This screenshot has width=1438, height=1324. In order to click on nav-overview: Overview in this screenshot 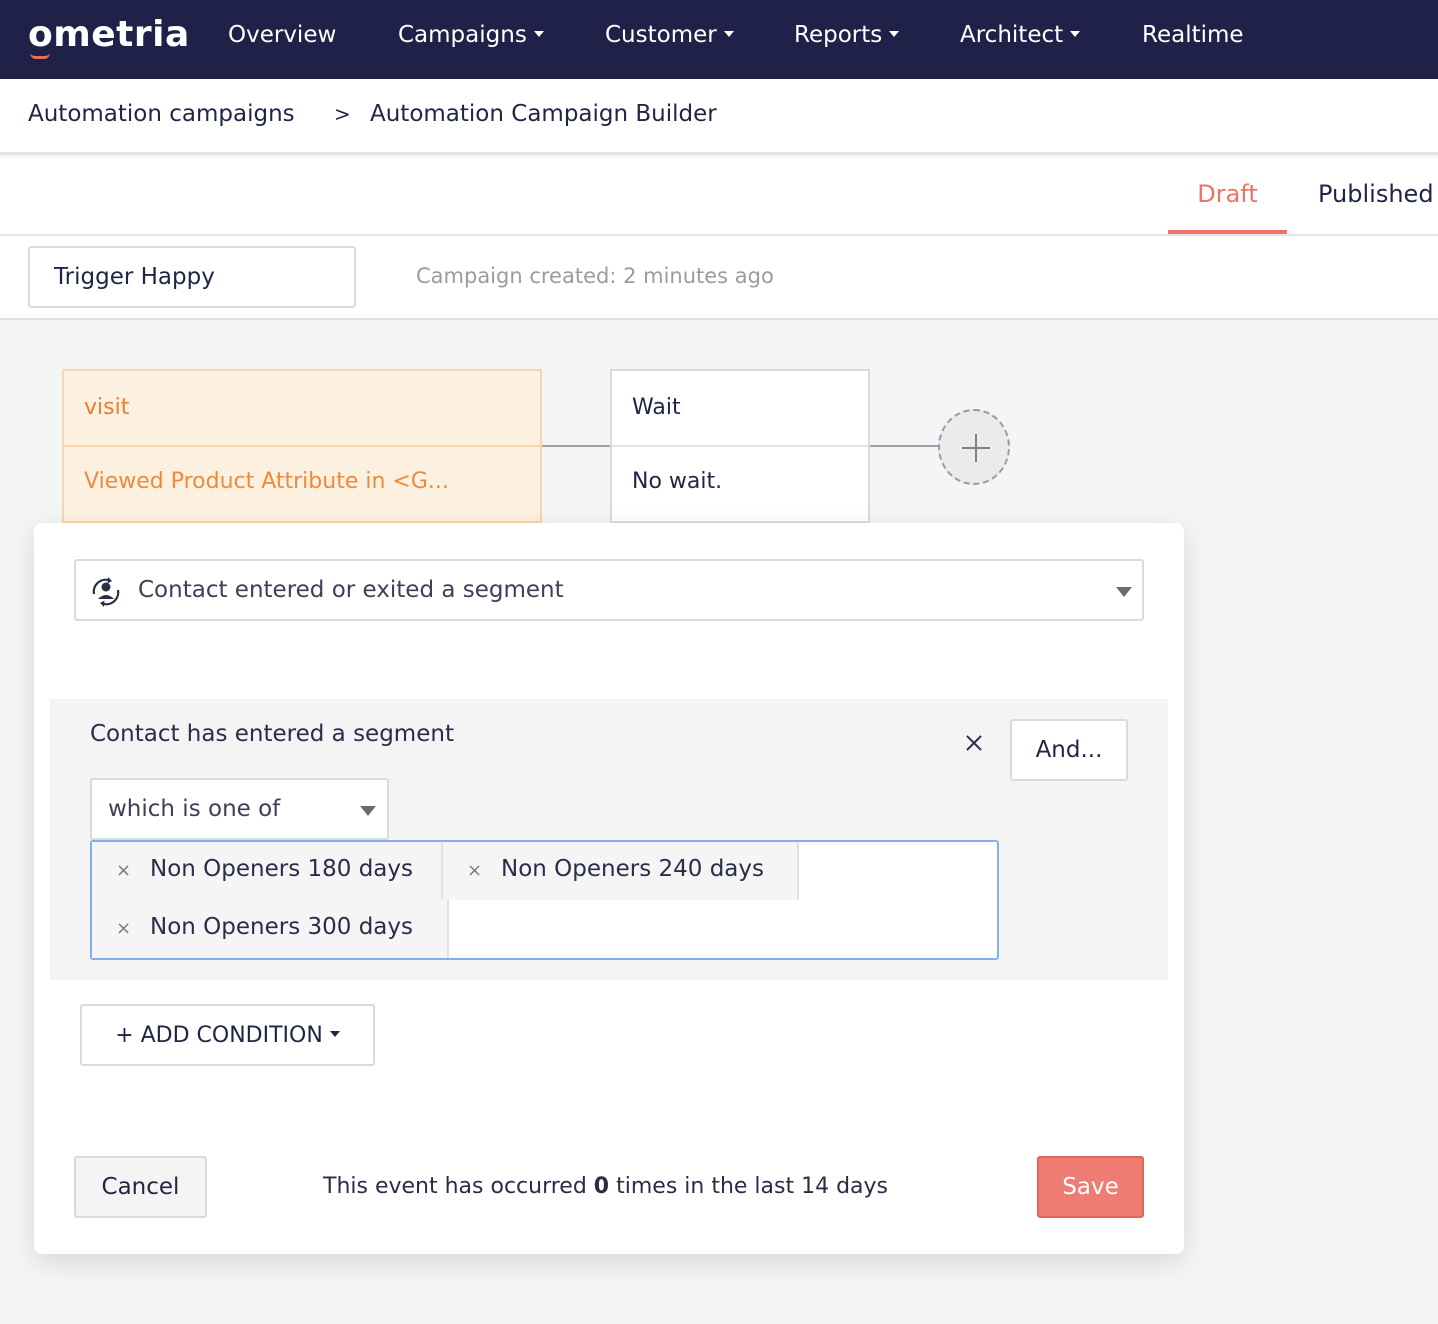, I will do `click(282, 35)`.